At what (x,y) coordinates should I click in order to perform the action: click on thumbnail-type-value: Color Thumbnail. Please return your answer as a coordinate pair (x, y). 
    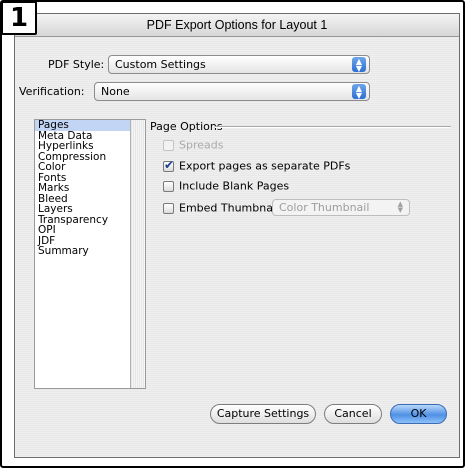
    Looking at the image, I should click on (324, 207).